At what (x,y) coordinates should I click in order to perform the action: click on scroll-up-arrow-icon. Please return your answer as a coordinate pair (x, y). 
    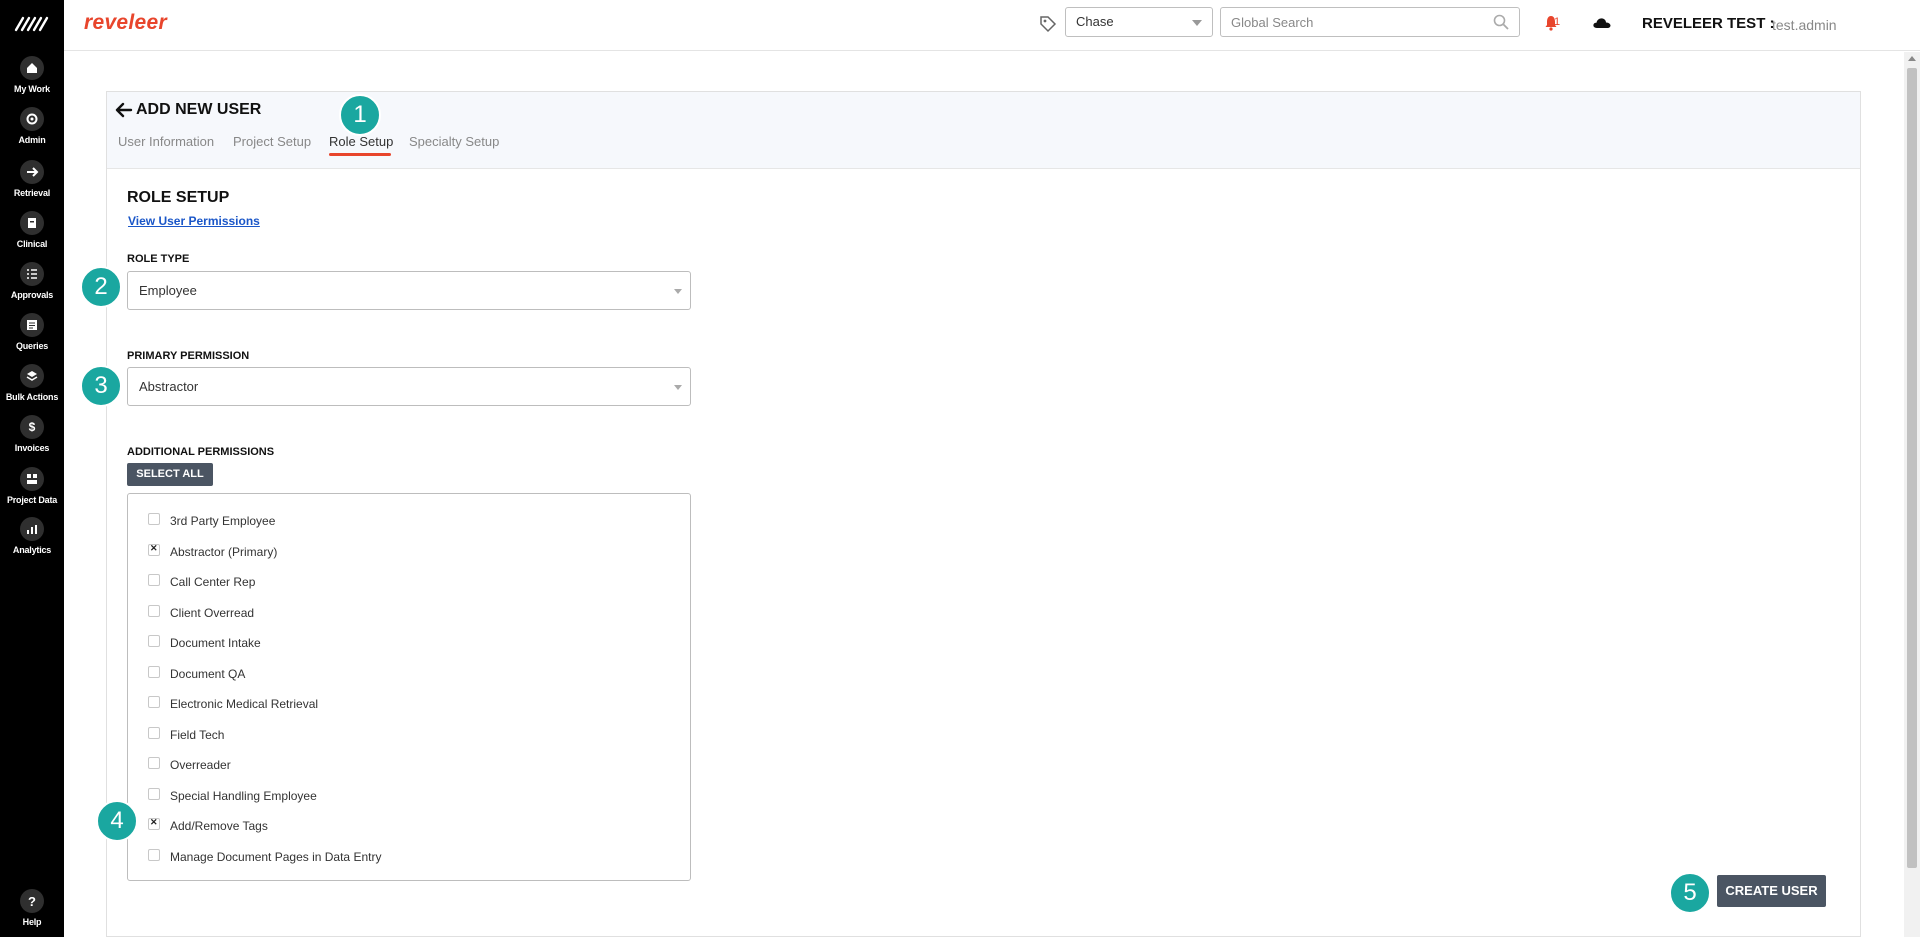
    Looking at the image, I should click on (1912, 58).